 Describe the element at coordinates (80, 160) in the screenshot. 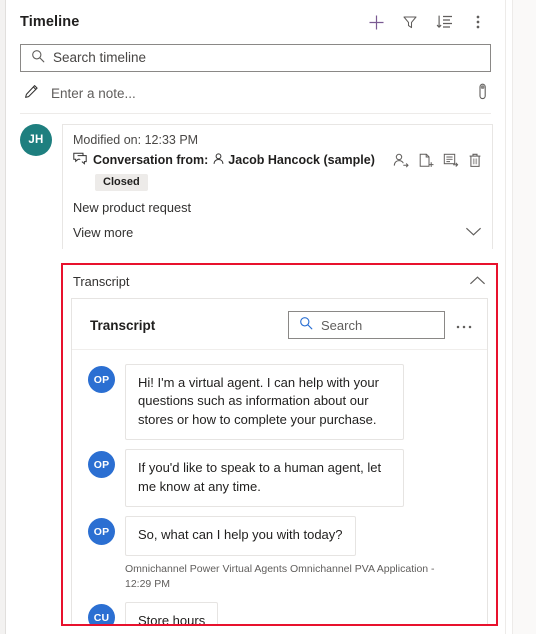

I see `chat-bubbles-icon` at that location.